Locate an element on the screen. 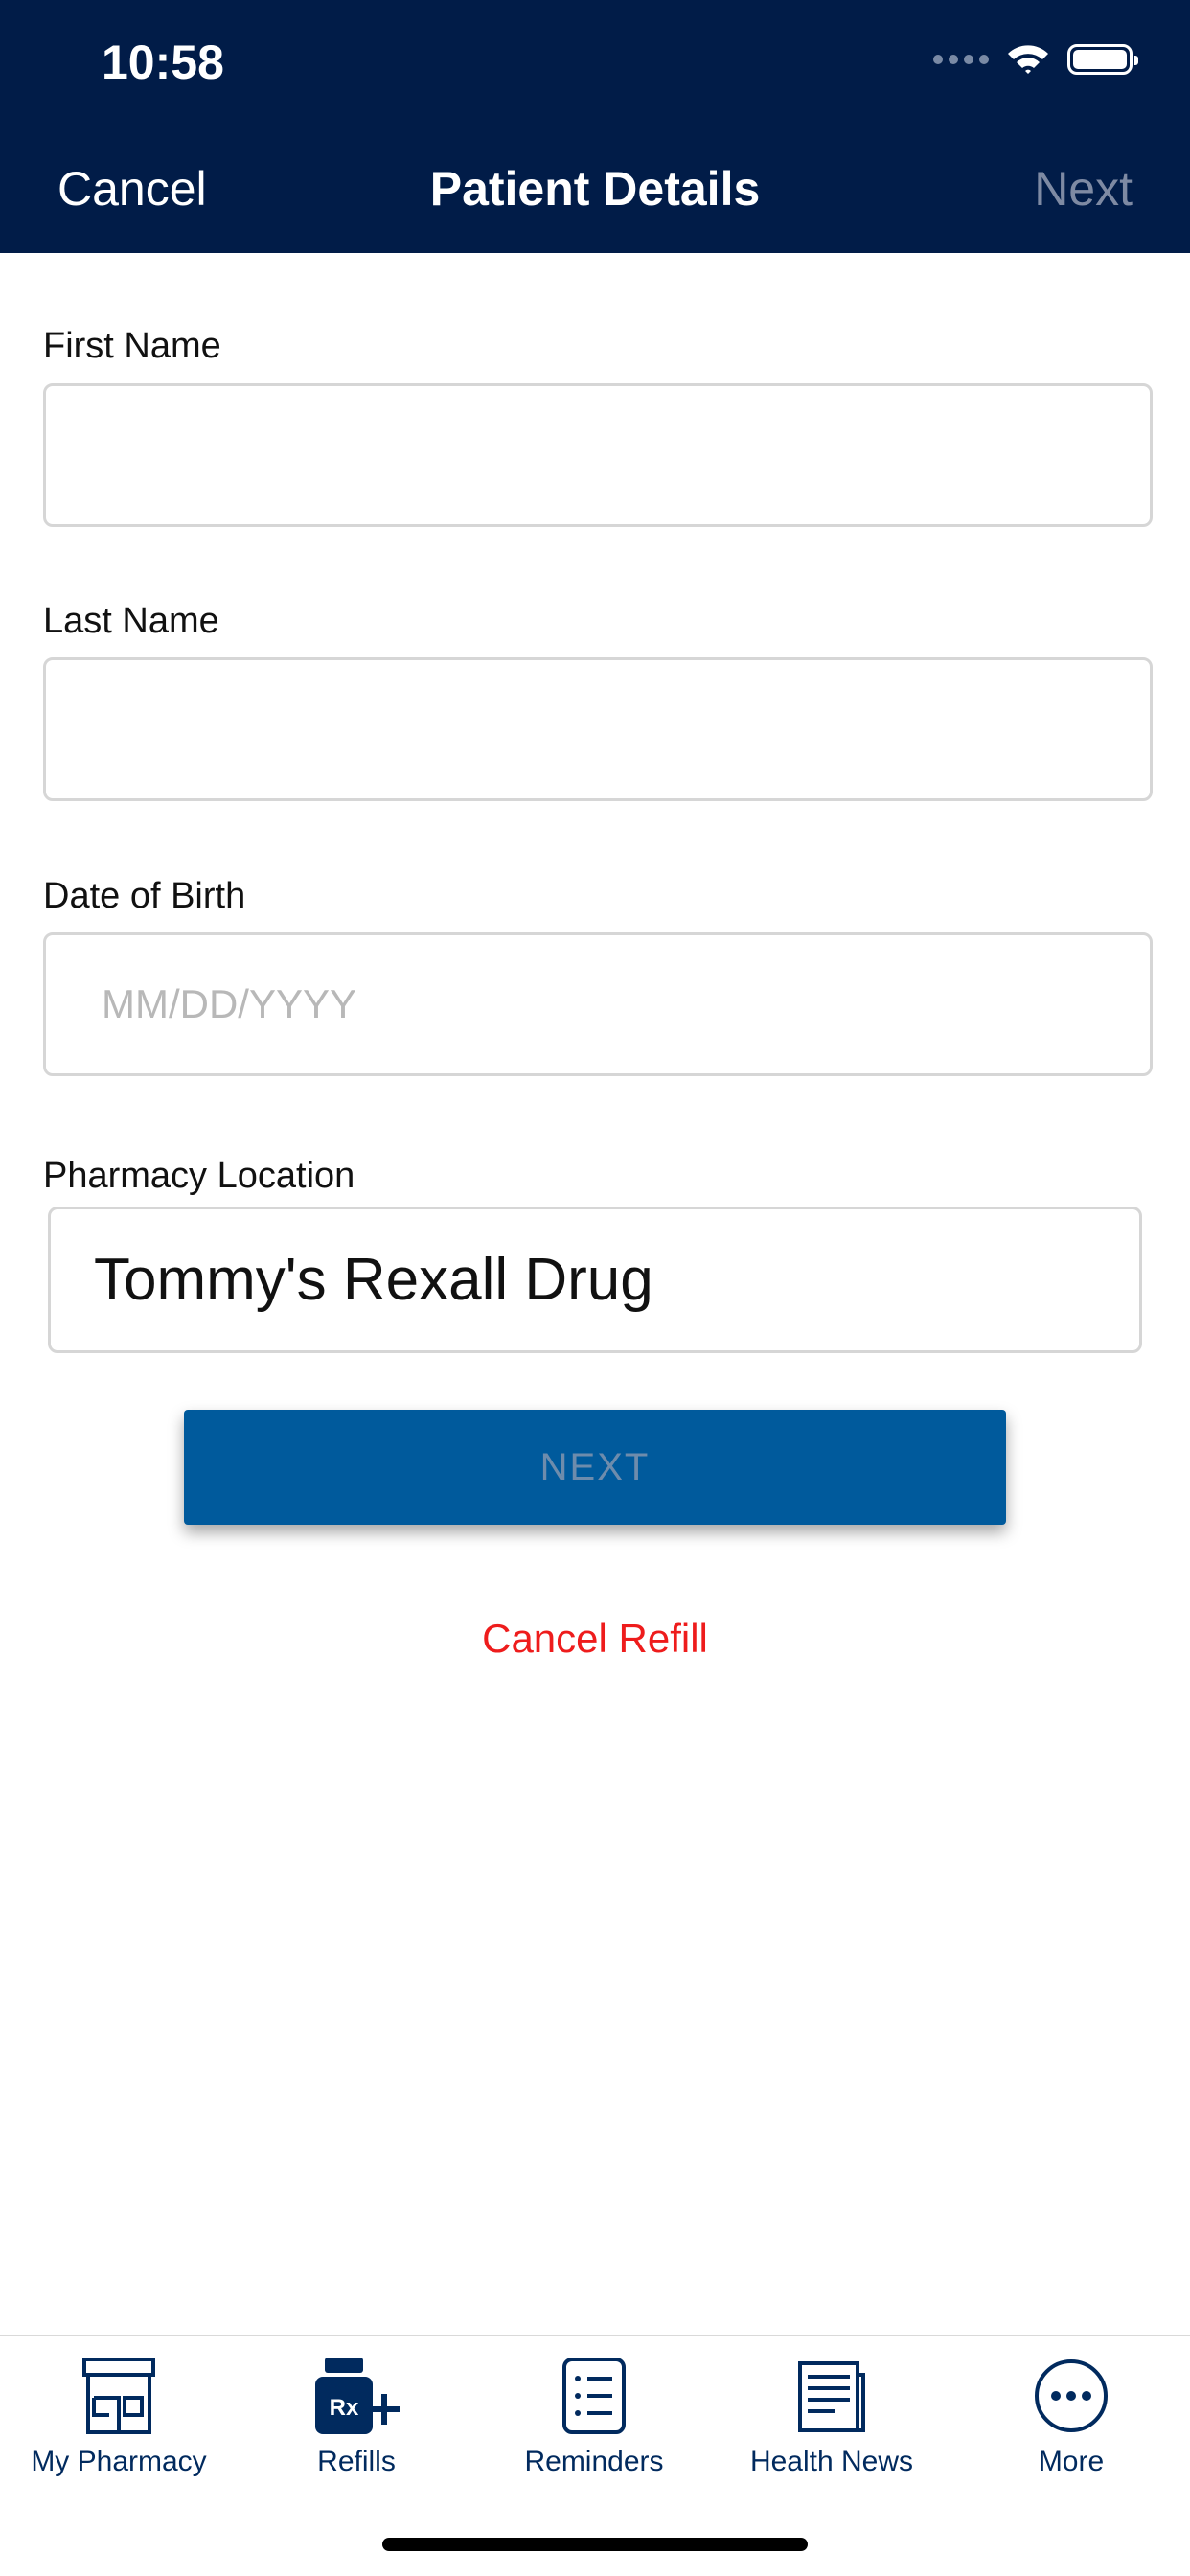 This screenshot has height=2576, width=1190. tab-more: More is located at coordinates (1071, 2417).